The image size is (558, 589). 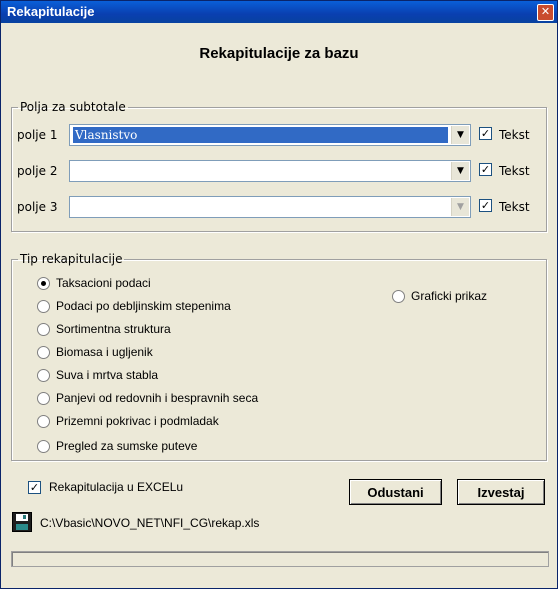 I want to click on floppy-disk-icon, so click(x=22, y=522).